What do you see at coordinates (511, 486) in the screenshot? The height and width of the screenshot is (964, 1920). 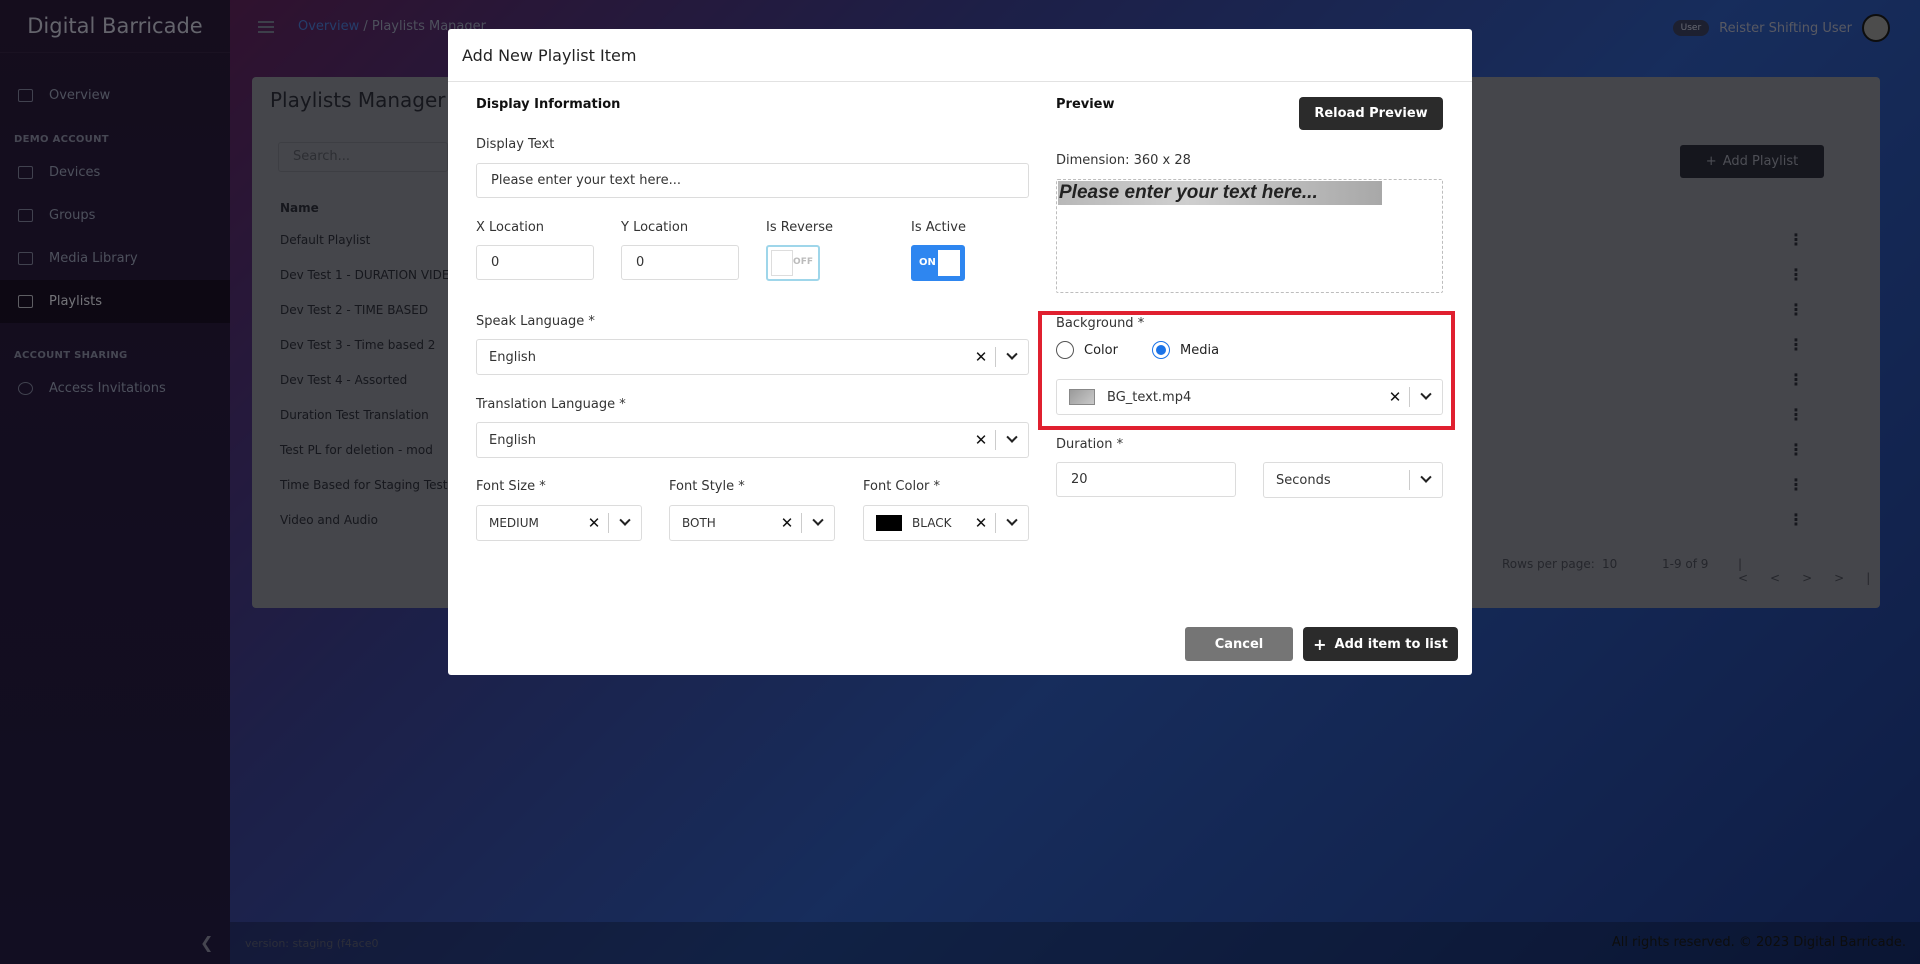 I see `font-size-label: Font Size *` at bounding box center [511, 486].